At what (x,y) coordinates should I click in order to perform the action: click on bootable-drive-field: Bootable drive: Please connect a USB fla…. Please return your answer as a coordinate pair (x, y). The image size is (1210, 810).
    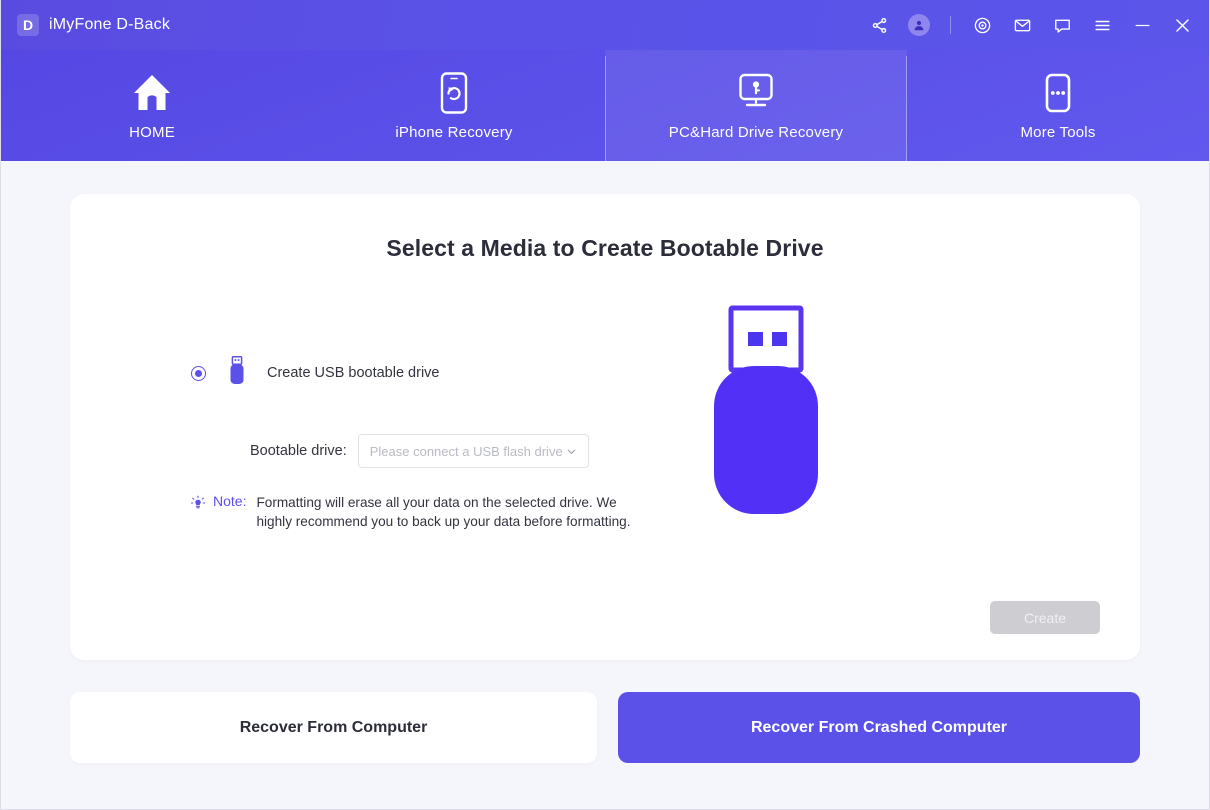
    Looking at the image, I should click on (419, 451).